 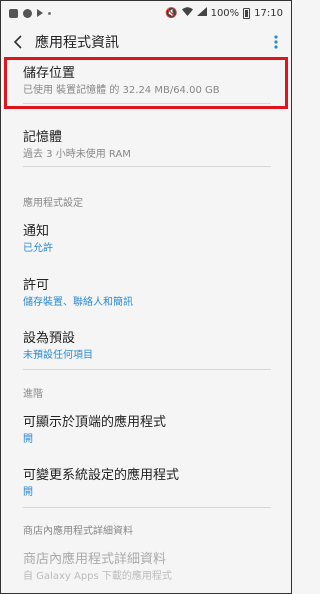 I want to click on draw-over-apps-title: 可顯示於頂端的應用程式, so click(x=95, y=422).